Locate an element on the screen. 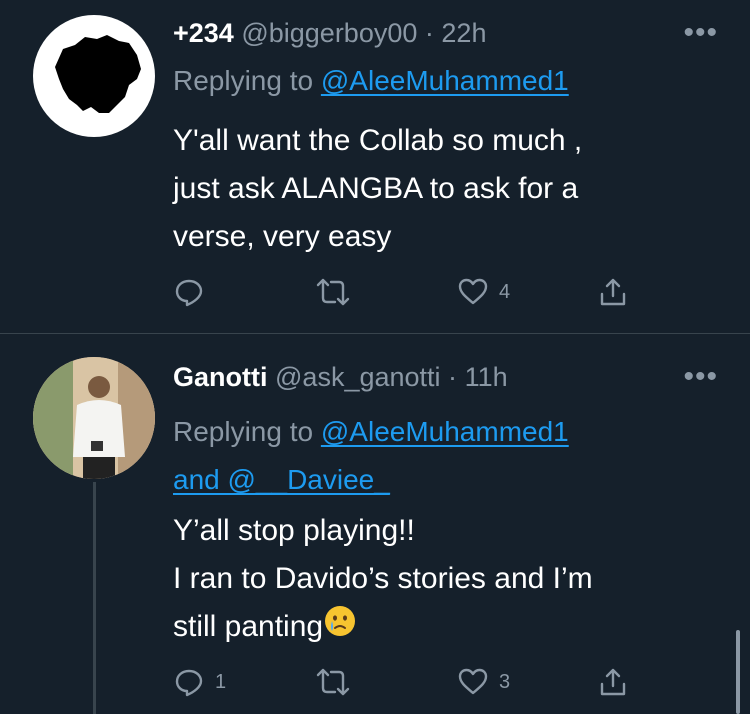 Image resolution: width=750 pixels, height=714 pixels. tweet-text-line: still panting is located at coordinates (248, 626).